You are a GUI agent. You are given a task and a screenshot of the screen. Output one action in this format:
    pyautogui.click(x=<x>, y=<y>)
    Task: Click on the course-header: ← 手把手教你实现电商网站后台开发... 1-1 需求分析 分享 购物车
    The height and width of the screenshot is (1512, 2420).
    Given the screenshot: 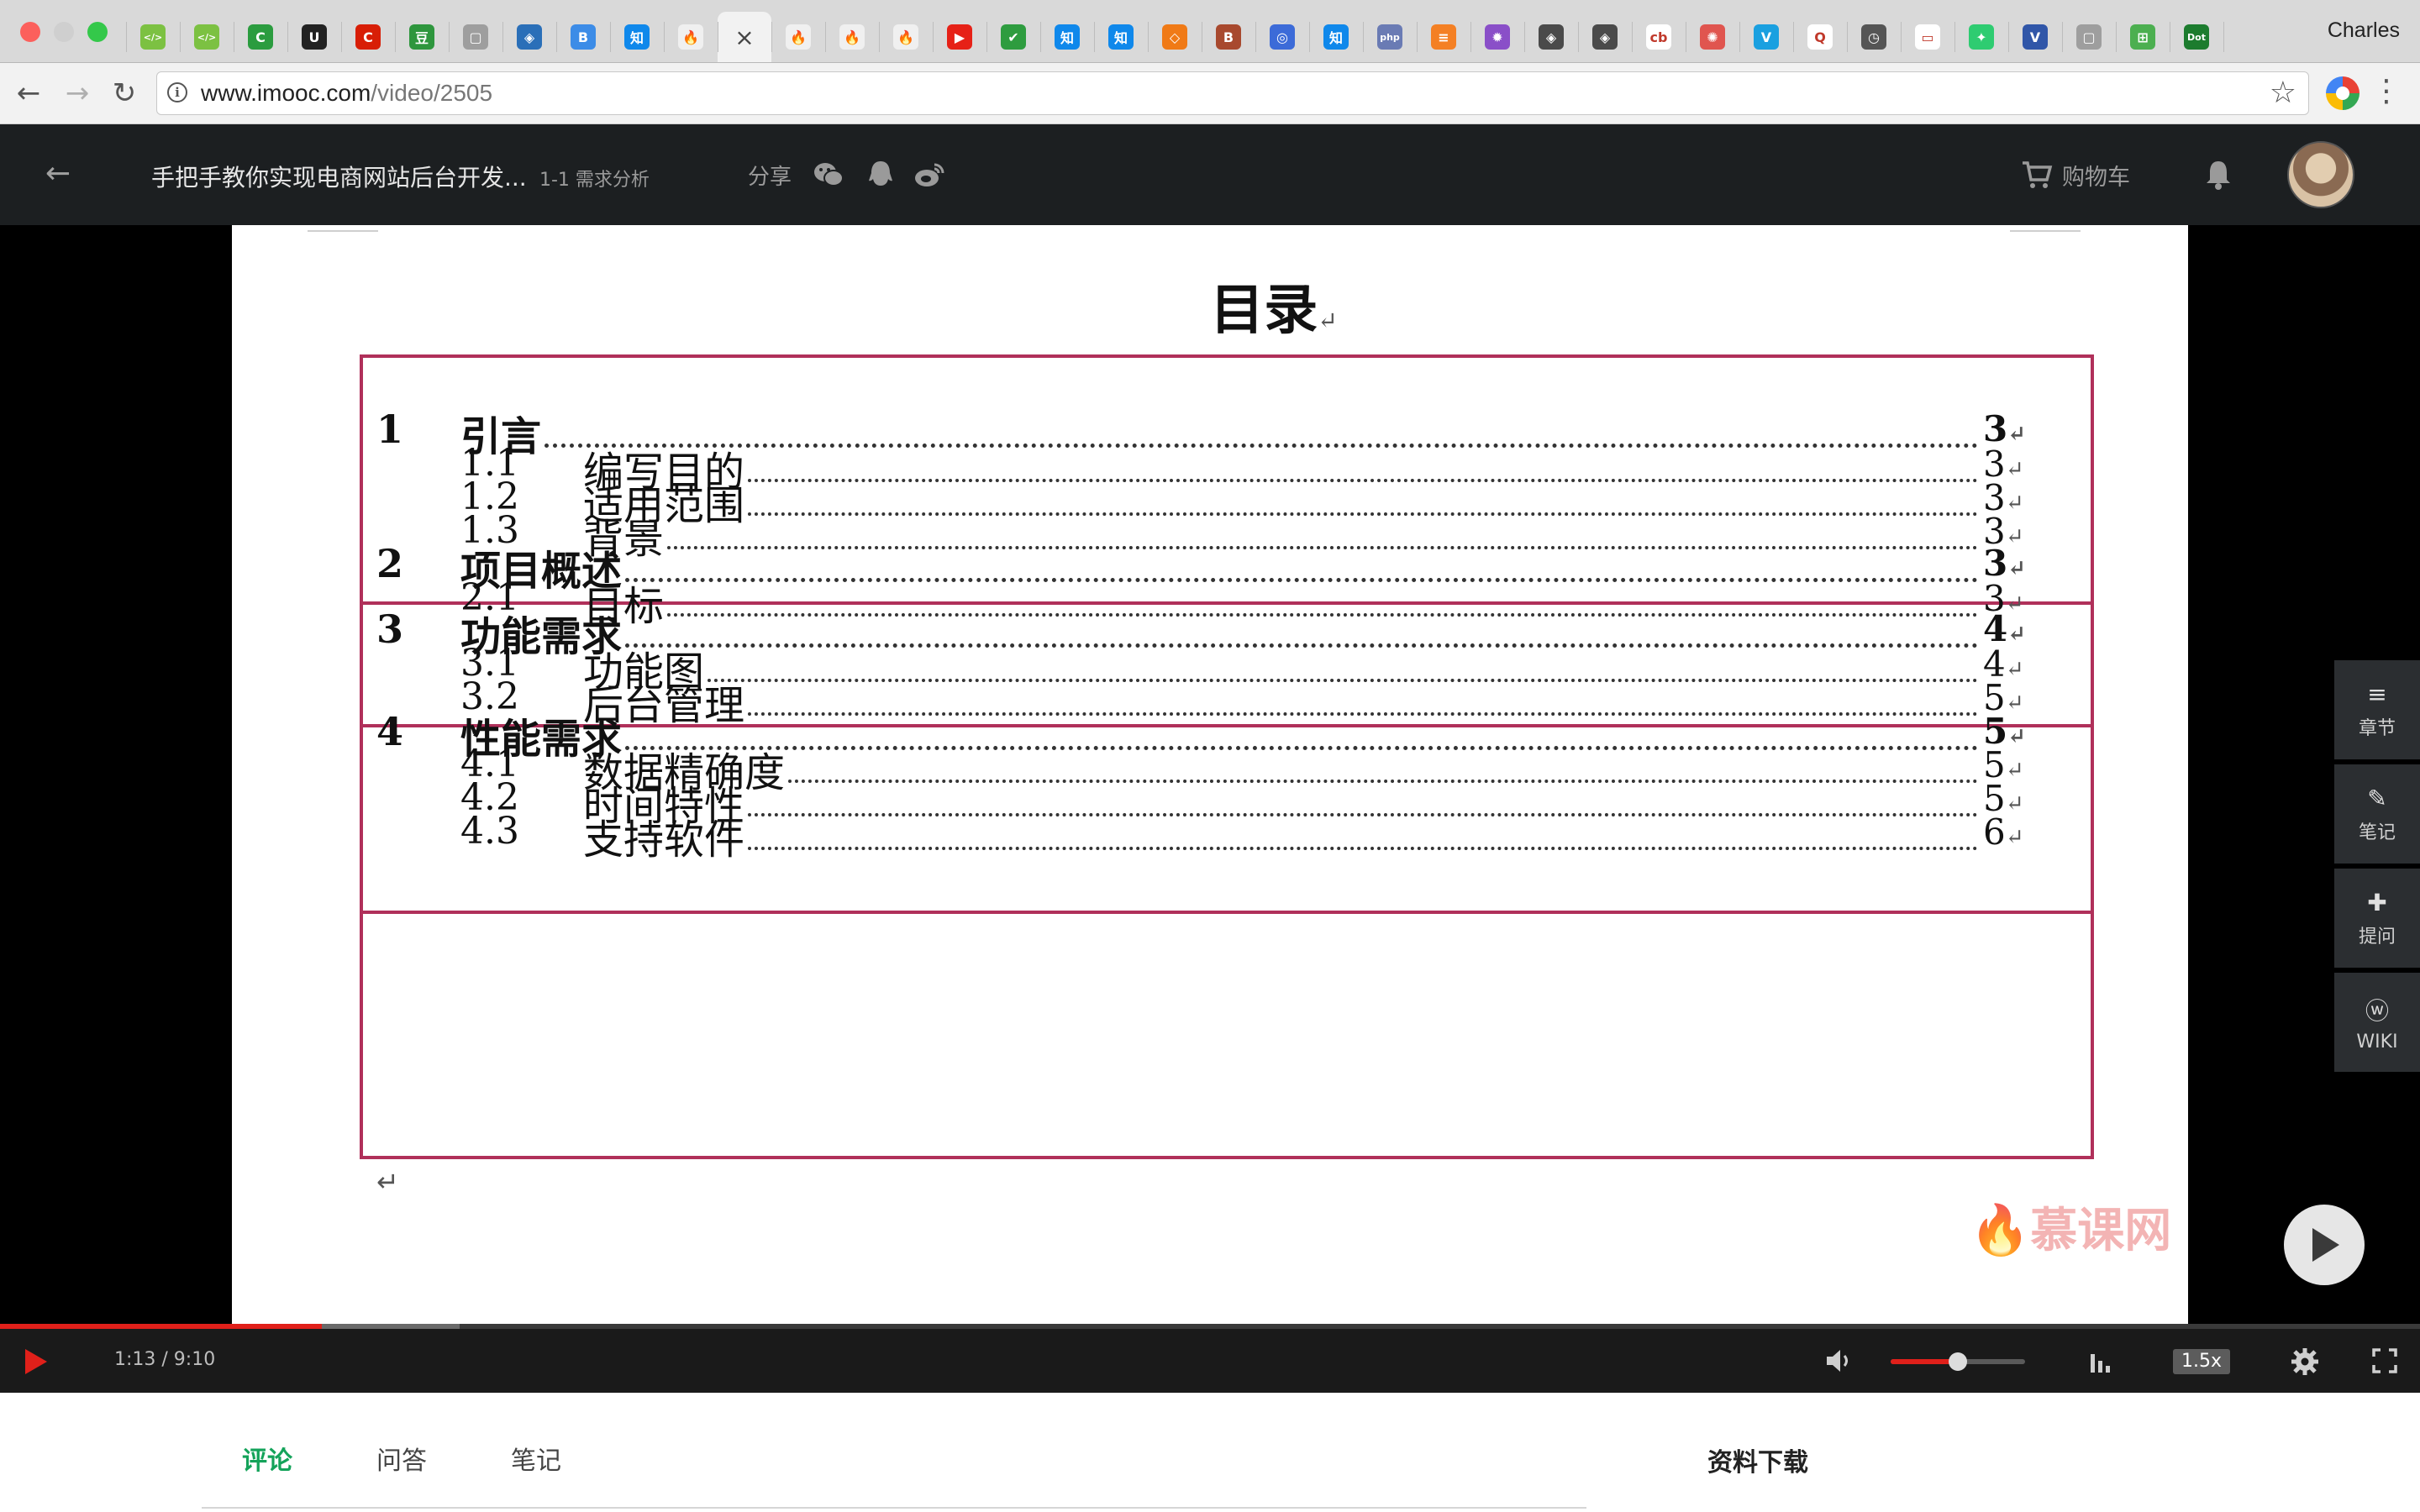 What is the action you would take?
    pyautogui.click(x=1210, y=174)
    